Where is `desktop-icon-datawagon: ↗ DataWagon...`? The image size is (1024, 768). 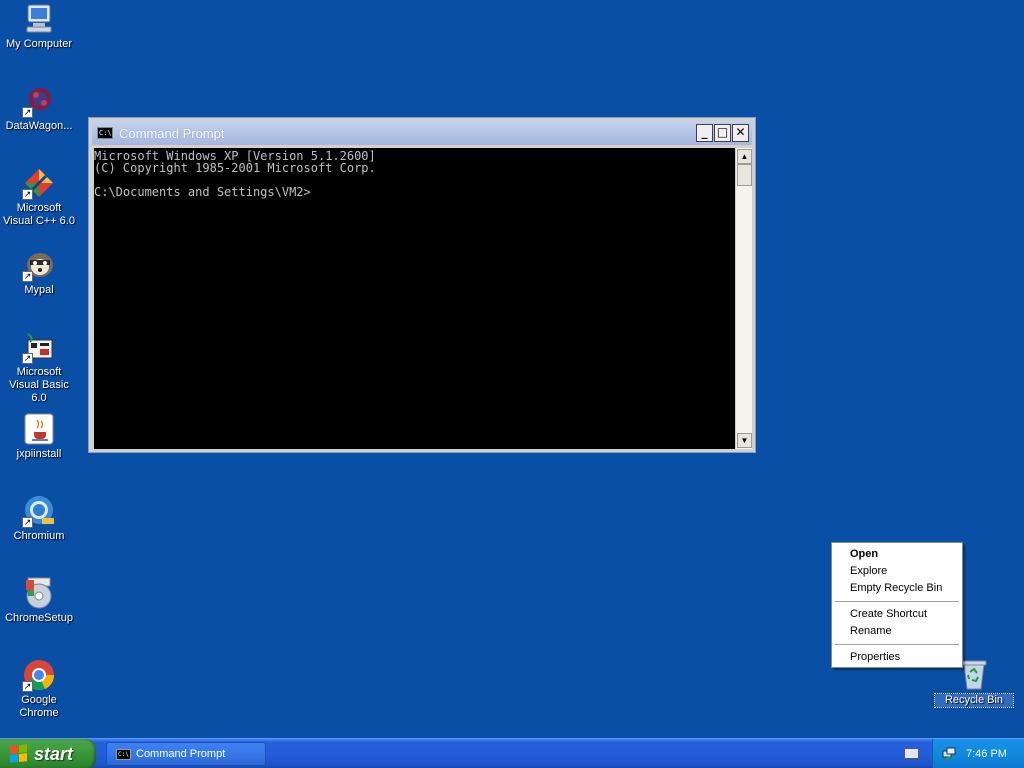 desktop-icon-datawagon: ↗ DataWagon... is located at coordinates (39, 108).